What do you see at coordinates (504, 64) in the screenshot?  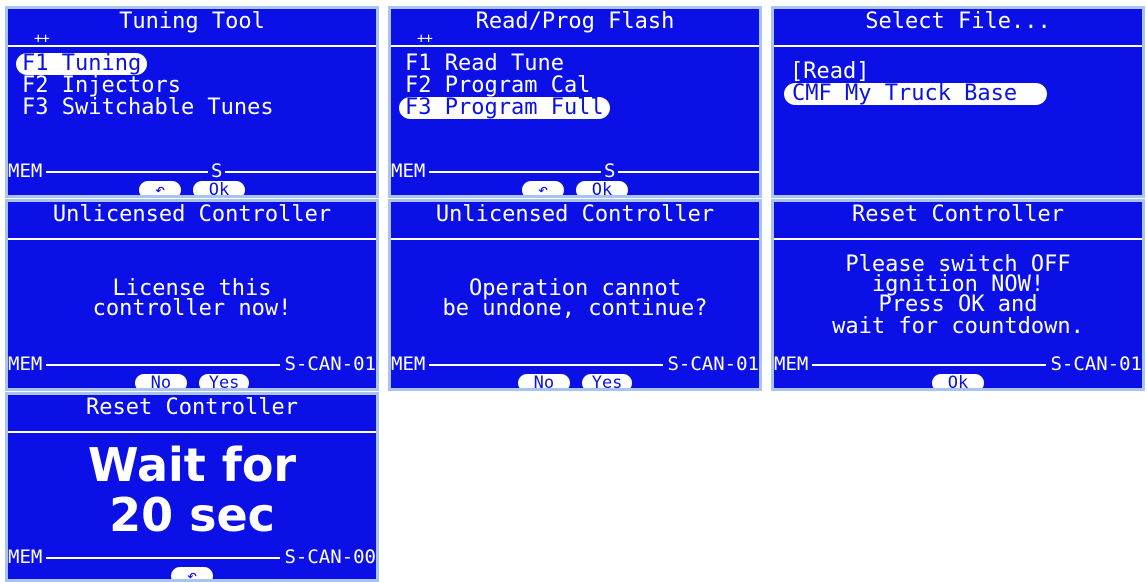 I see `menu-item-read-tune: F1 Read Tune` at bounding box center [504, 64].